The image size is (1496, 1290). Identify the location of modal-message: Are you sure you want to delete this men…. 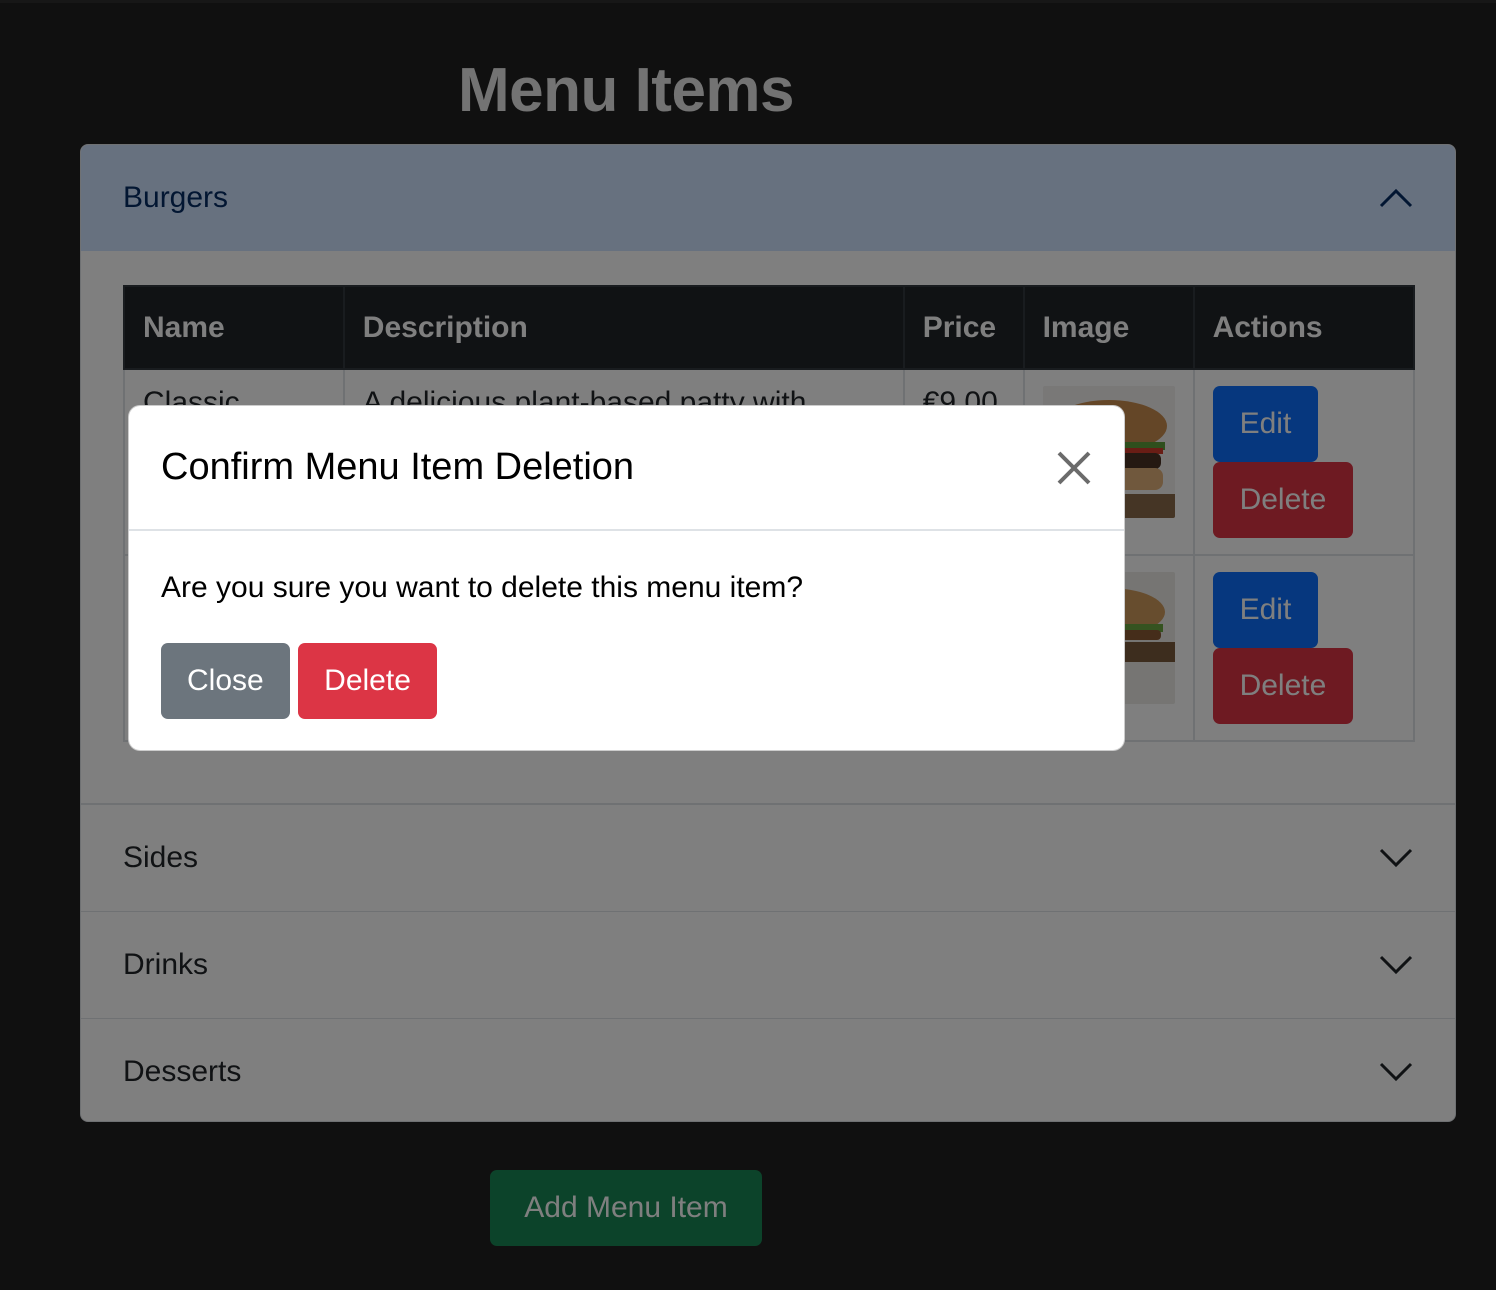
(482, 587).